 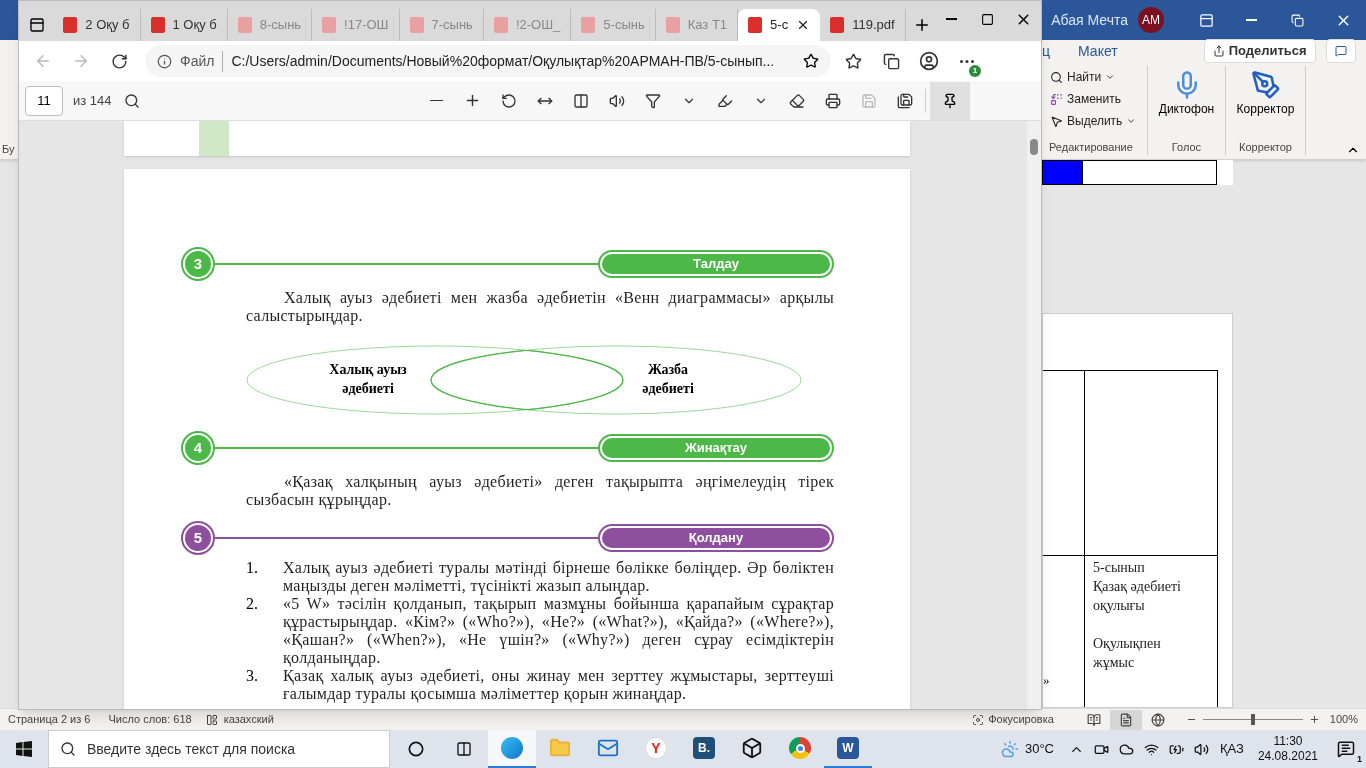 I want to click on taskbar-app-button: B., so click(x=704, y=749).